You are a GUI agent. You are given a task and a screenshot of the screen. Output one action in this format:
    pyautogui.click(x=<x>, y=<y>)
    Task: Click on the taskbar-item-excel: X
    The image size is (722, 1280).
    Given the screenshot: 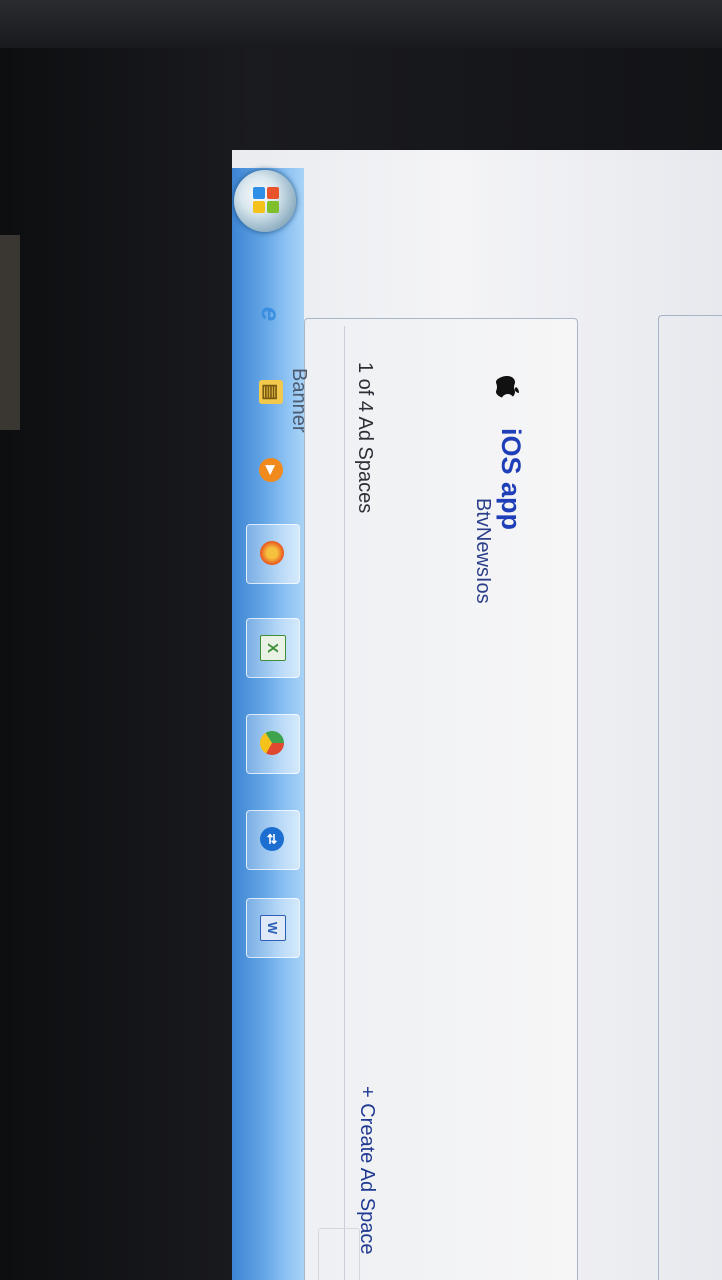 What is the action you would take?
    pyautogui.click(x=273, y=648)
    